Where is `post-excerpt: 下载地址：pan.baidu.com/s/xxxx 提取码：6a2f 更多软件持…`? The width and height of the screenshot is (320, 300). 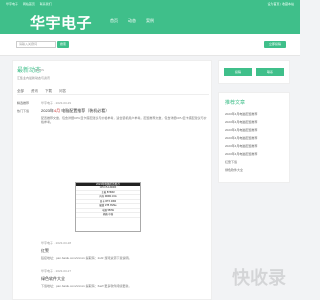
post-excerpt: 下载地址：pan.baidu.com/s/xxxx 提取码：6a2f 更多软件持… is located at coordinates (86, 286).